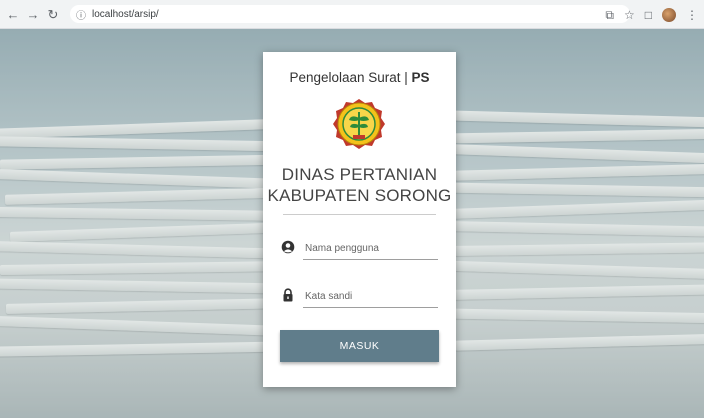 The height and width of the screenshot is (418, 704). I want to click on username-row, so click(360, 251).